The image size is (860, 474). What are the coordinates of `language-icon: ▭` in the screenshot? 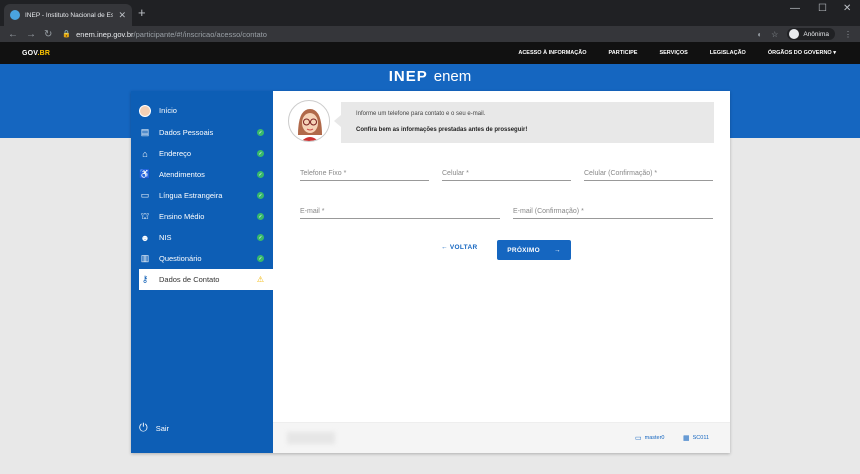 It's located at (145, 195).